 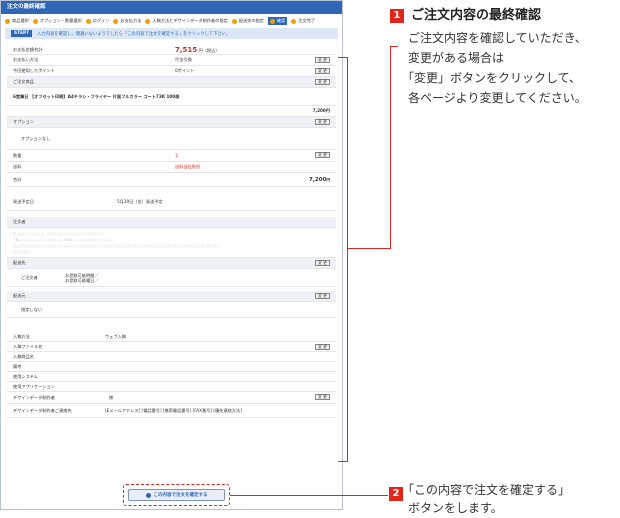 I want to click on table-row: ご注文者 お受取可能時間／ お受取可能曜日／, so click(x=171, y=278).